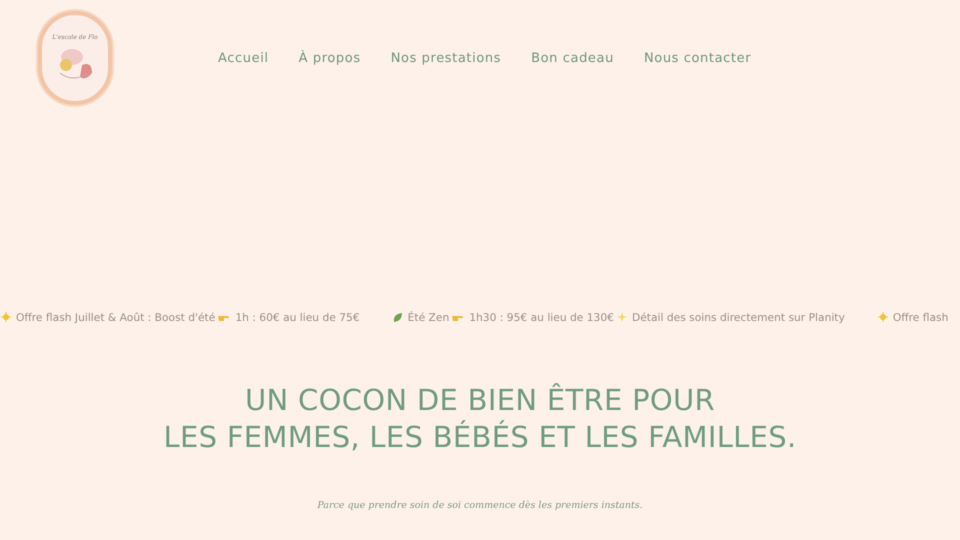 Image resolution: width=960 pixels, height=540 pixels. I want to click on promo-text: Été Zen, so click(429, 317).